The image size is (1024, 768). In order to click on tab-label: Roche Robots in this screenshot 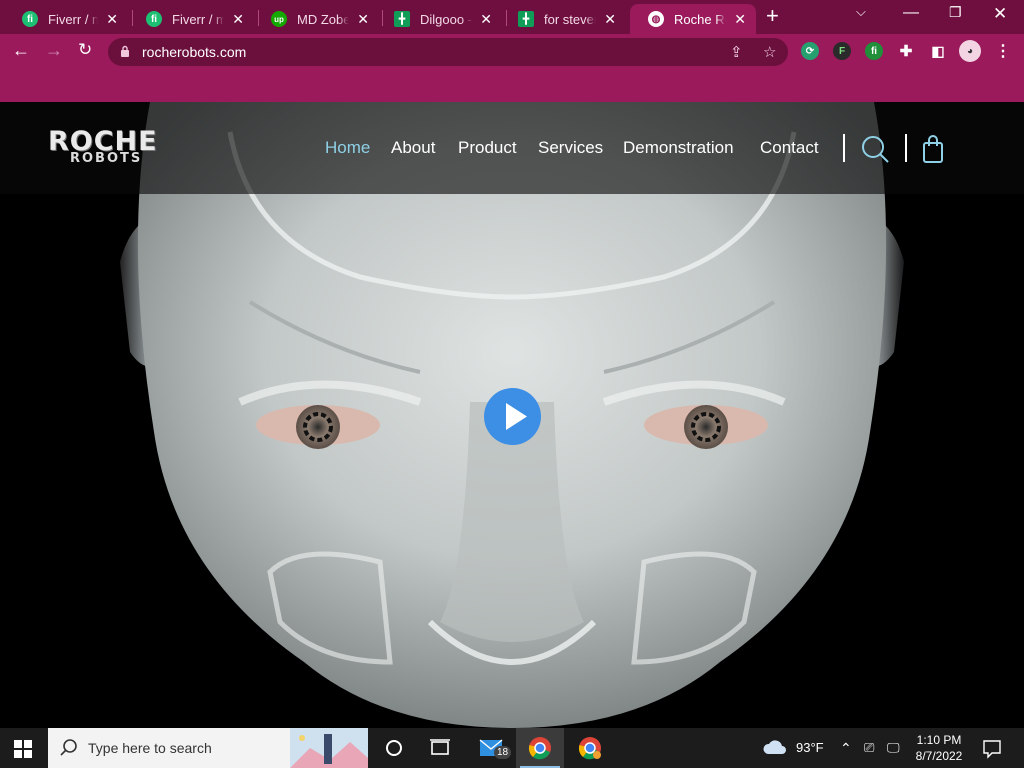, I will do `click(700, 19)`.